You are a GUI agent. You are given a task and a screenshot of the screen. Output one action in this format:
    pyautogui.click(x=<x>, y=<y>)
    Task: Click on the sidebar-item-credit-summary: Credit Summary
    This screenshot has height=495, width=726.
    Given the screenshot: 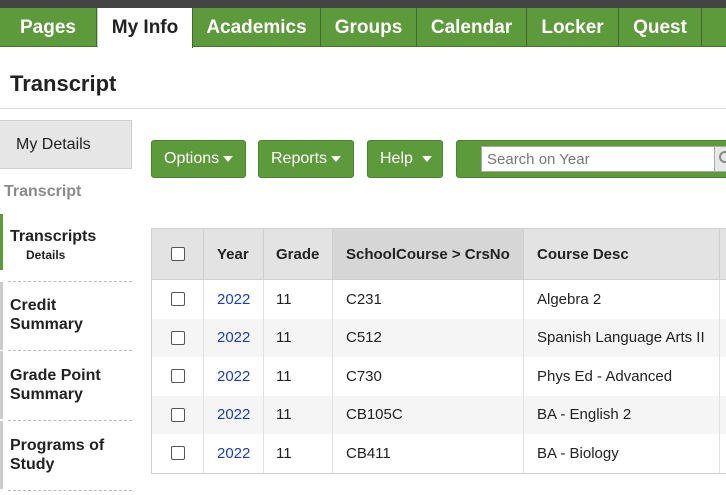 What is the action you would take?
    pyautogui.click(x=66, y=316)
    